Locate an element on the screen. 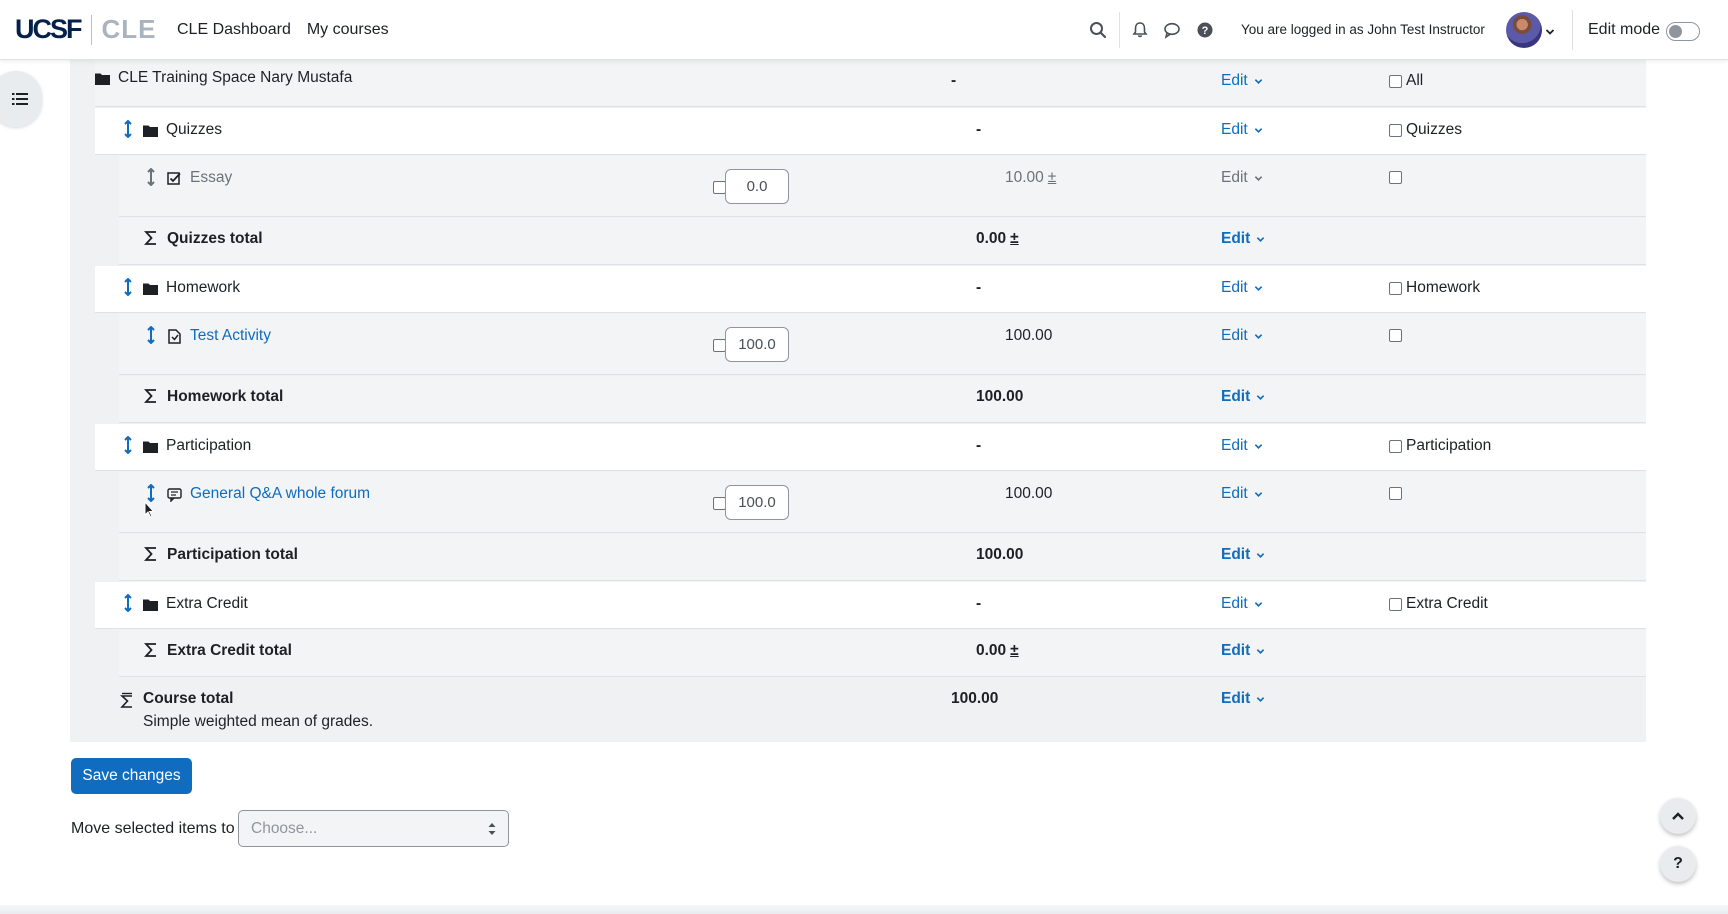 The image size is (1728, 914). category-name: Extra Credit is located at coordinates (195, 604).